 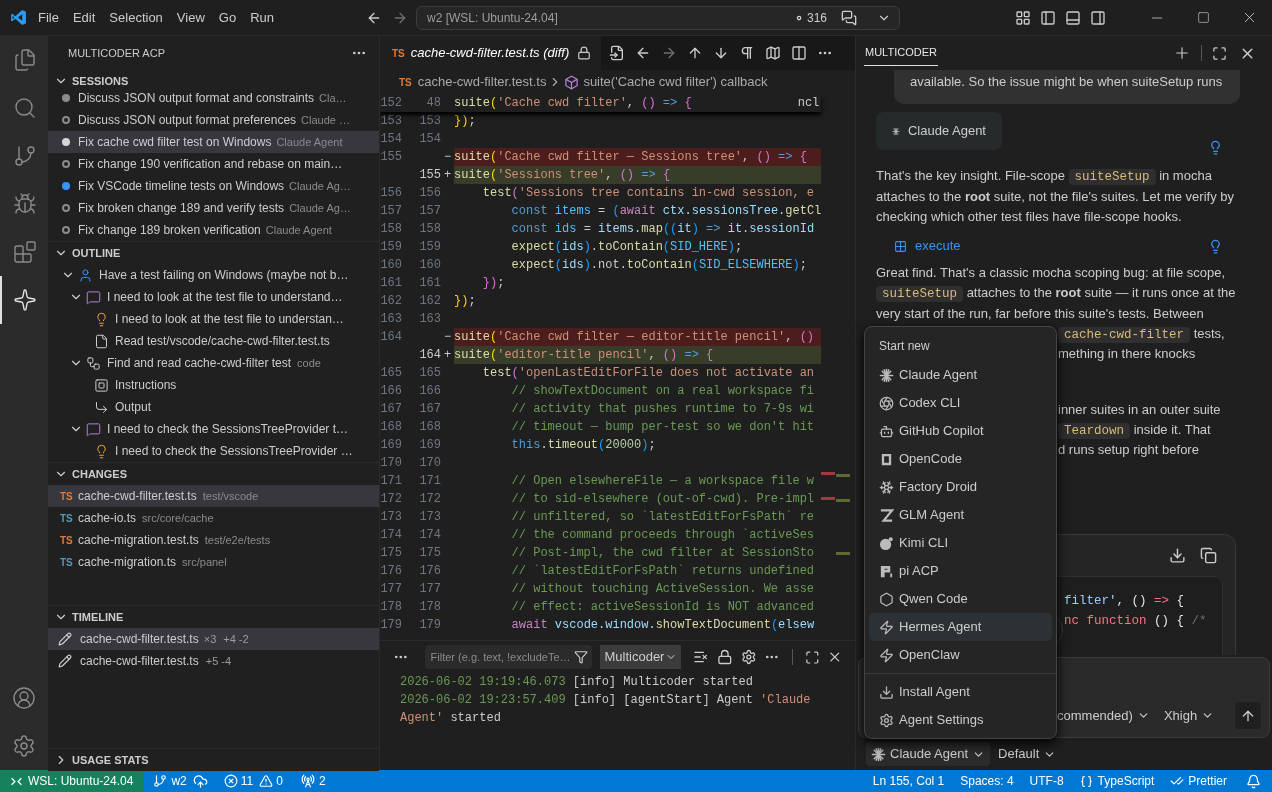 What do you see at coordinates (213, 639) in the screenshot?
I see `timeline-item: cache-cwd-filter.test.ts ×3 +4 -2` at bounding box center [213, 639].